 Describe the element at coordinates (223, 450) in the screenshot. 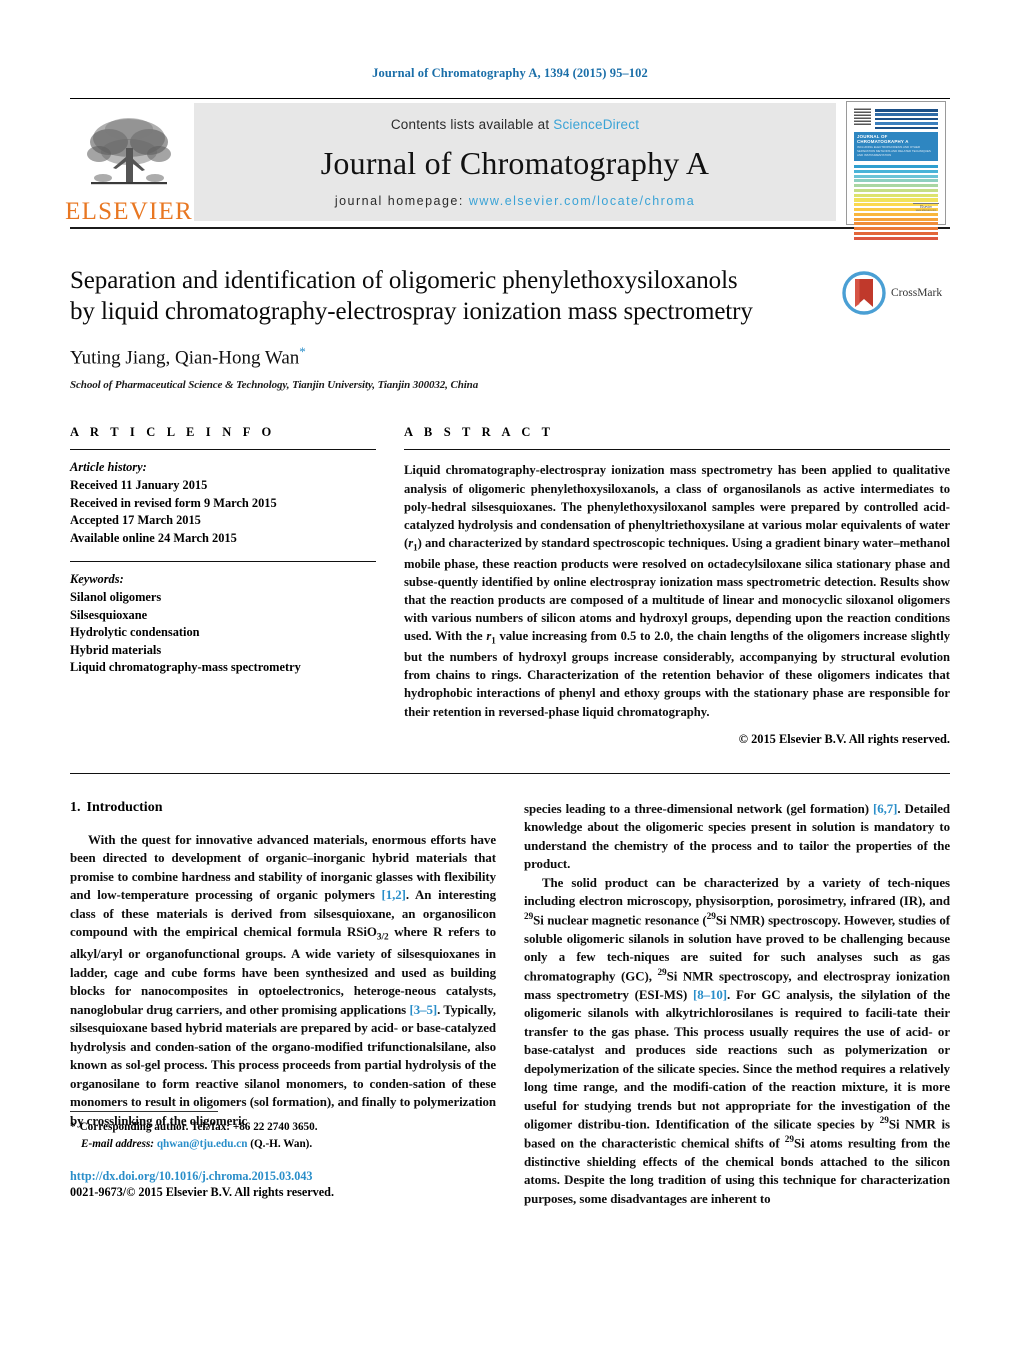

I see `article-info-rule` at that location.